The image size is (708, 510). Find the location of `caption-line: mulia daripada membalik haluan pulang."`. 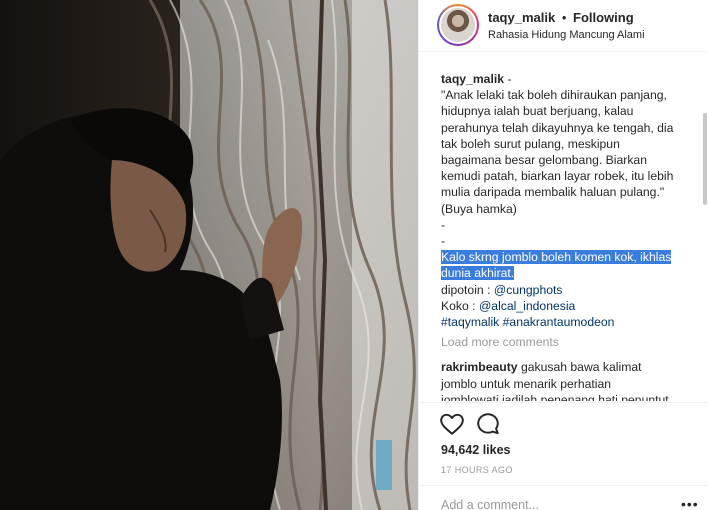

caption-line: mulia daripada membalik haluan pulang." is located at coordinates (553, 192).